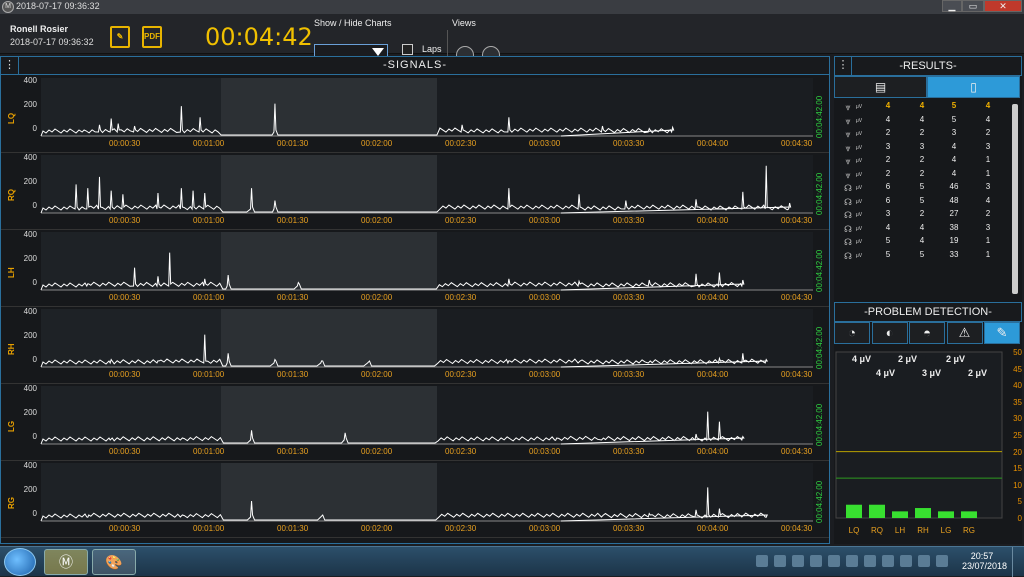  What do you see at coordinates (407, 49) in the screenshot?
I see `laps-checkbox` at bounding box center [407, 49].